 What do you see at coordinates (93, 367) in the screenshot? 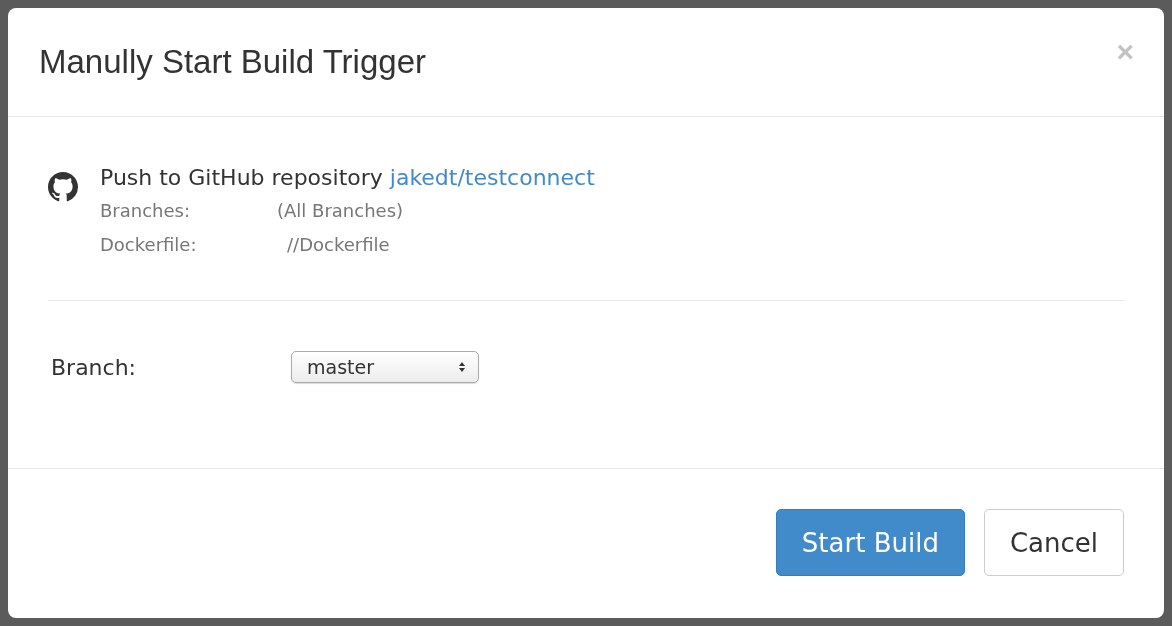
I see `branch-label: Branch:` at bounding box center [93, 367].